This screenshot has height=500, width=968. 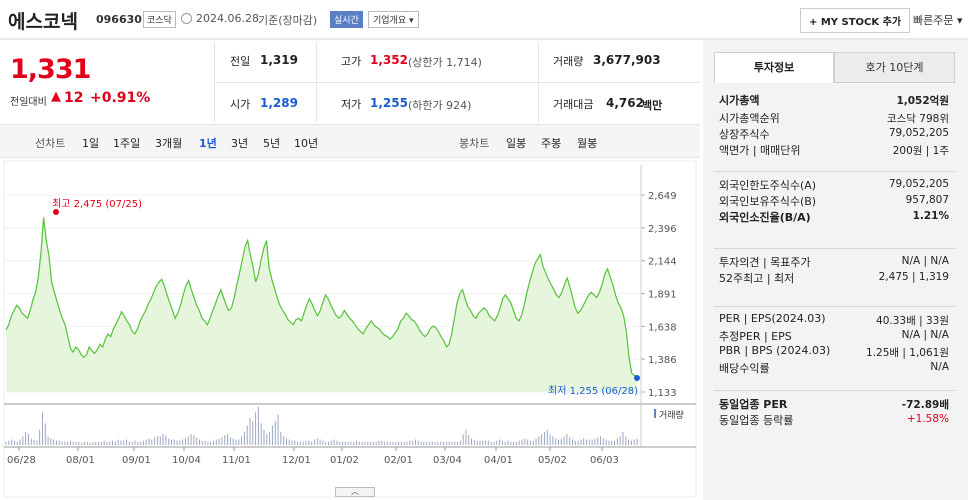 What do you see at coordinates (474, 143) in the screenshot?
I see `candle-chart-label: 봉차트` at bounding box center [474, 143].